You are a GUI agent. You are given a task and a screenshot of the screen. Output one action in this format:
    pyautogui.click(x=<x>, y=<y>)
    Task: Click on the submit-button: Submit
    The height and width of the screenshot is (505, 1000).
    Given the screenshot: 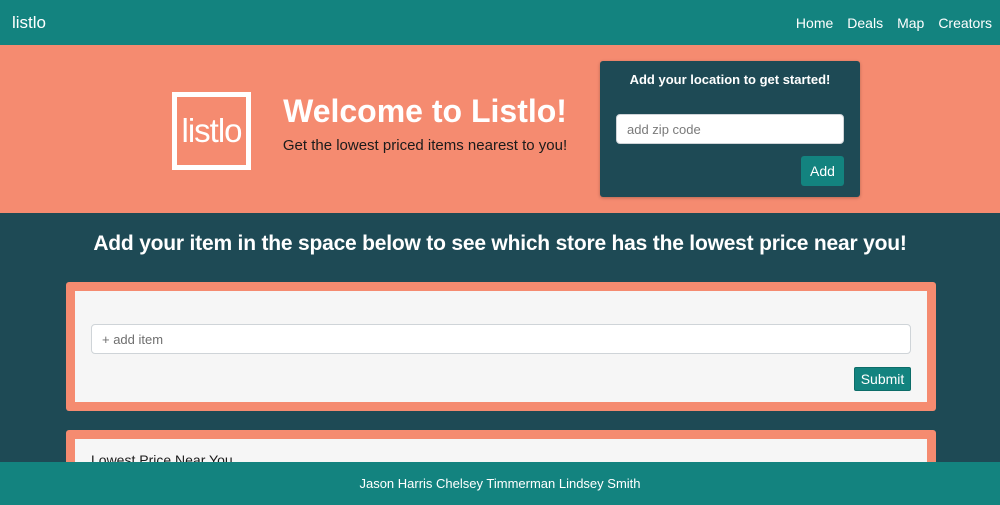 What is the action you would take?
    pyautogui.click(x=882, y=379)
    